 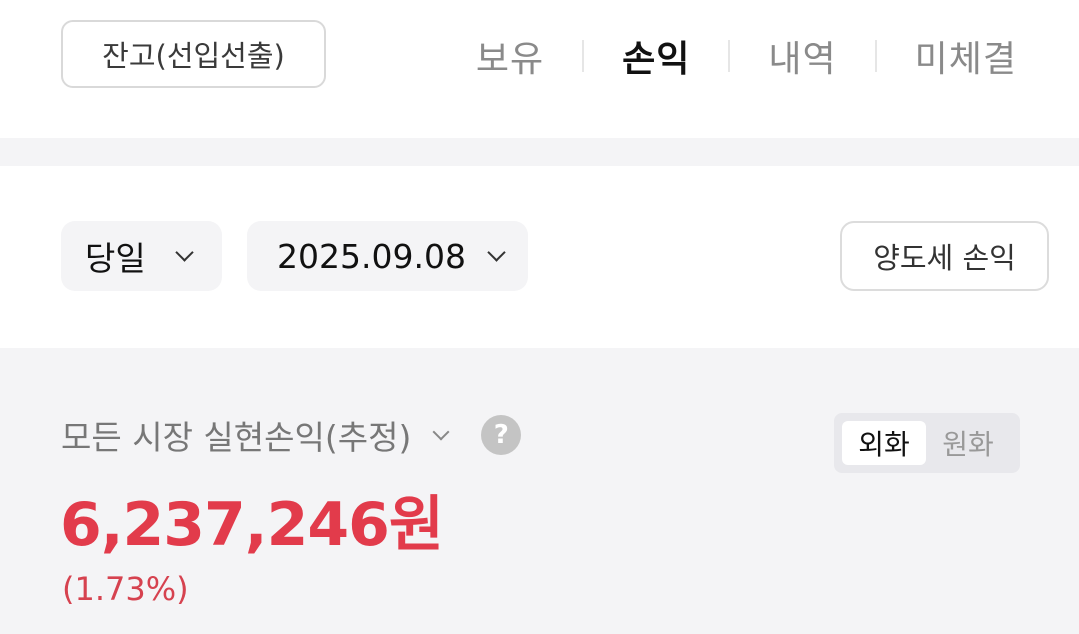 What do you see at coordinates (884, 443) in the screenshot?
I see `currency-foreign-option: 외화` at bounding box center [884, 443].